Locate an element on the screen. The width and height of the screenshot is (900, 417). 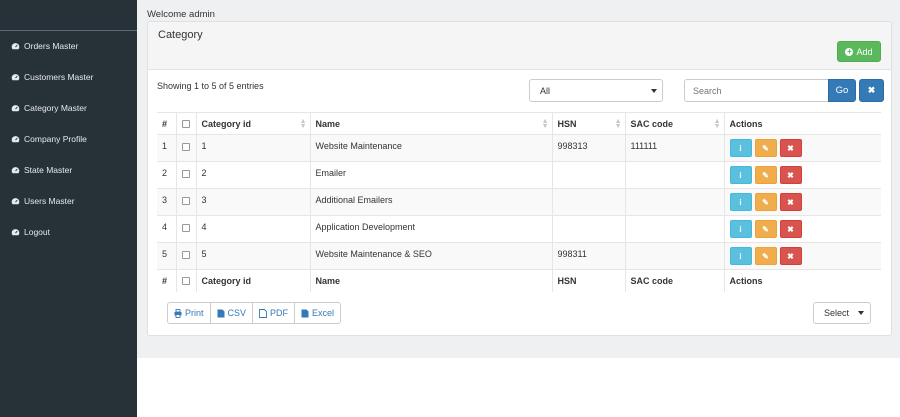
excel-button: Excel is located at coordinates (318, 313).